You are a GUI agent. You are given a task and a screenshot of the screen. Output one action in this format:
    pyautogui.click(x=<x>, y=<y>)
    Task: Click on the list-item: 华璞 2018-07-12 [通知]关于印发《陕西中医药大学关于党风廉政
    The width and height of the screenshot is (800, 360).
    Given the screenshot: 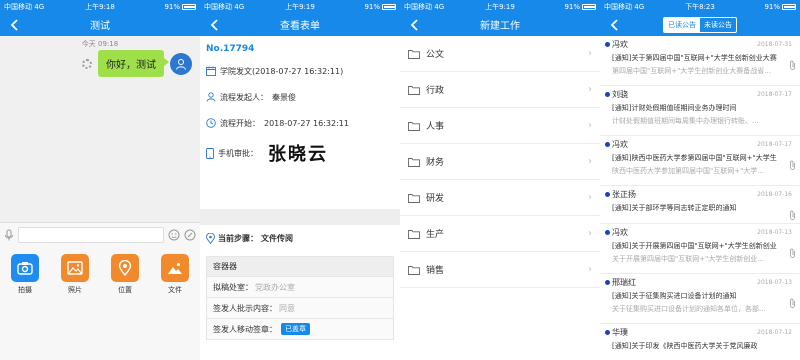 What is the action you would take?
    pyautogui.click(x=700, y=342)
    